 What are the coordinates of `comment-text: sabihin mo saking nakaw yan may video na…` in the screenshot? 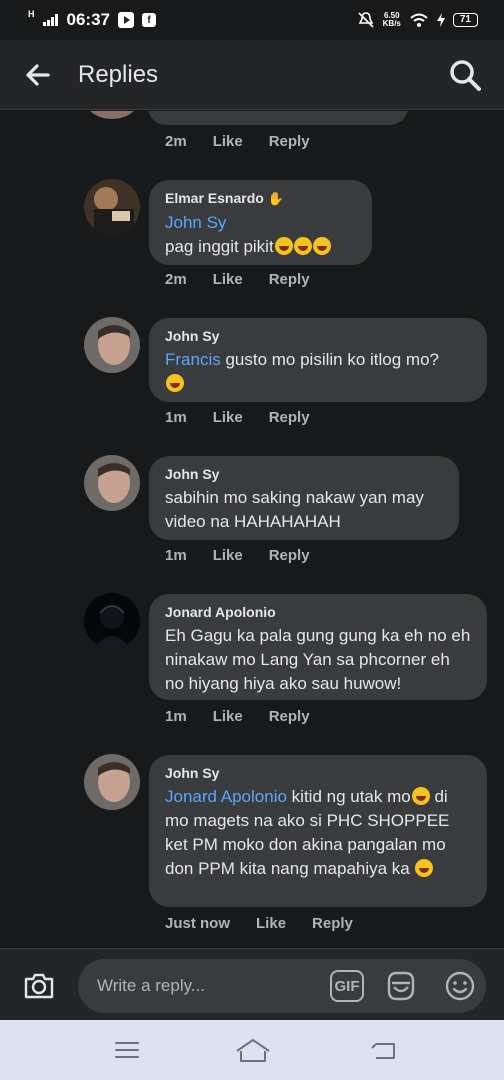 It's located at (294, 509).